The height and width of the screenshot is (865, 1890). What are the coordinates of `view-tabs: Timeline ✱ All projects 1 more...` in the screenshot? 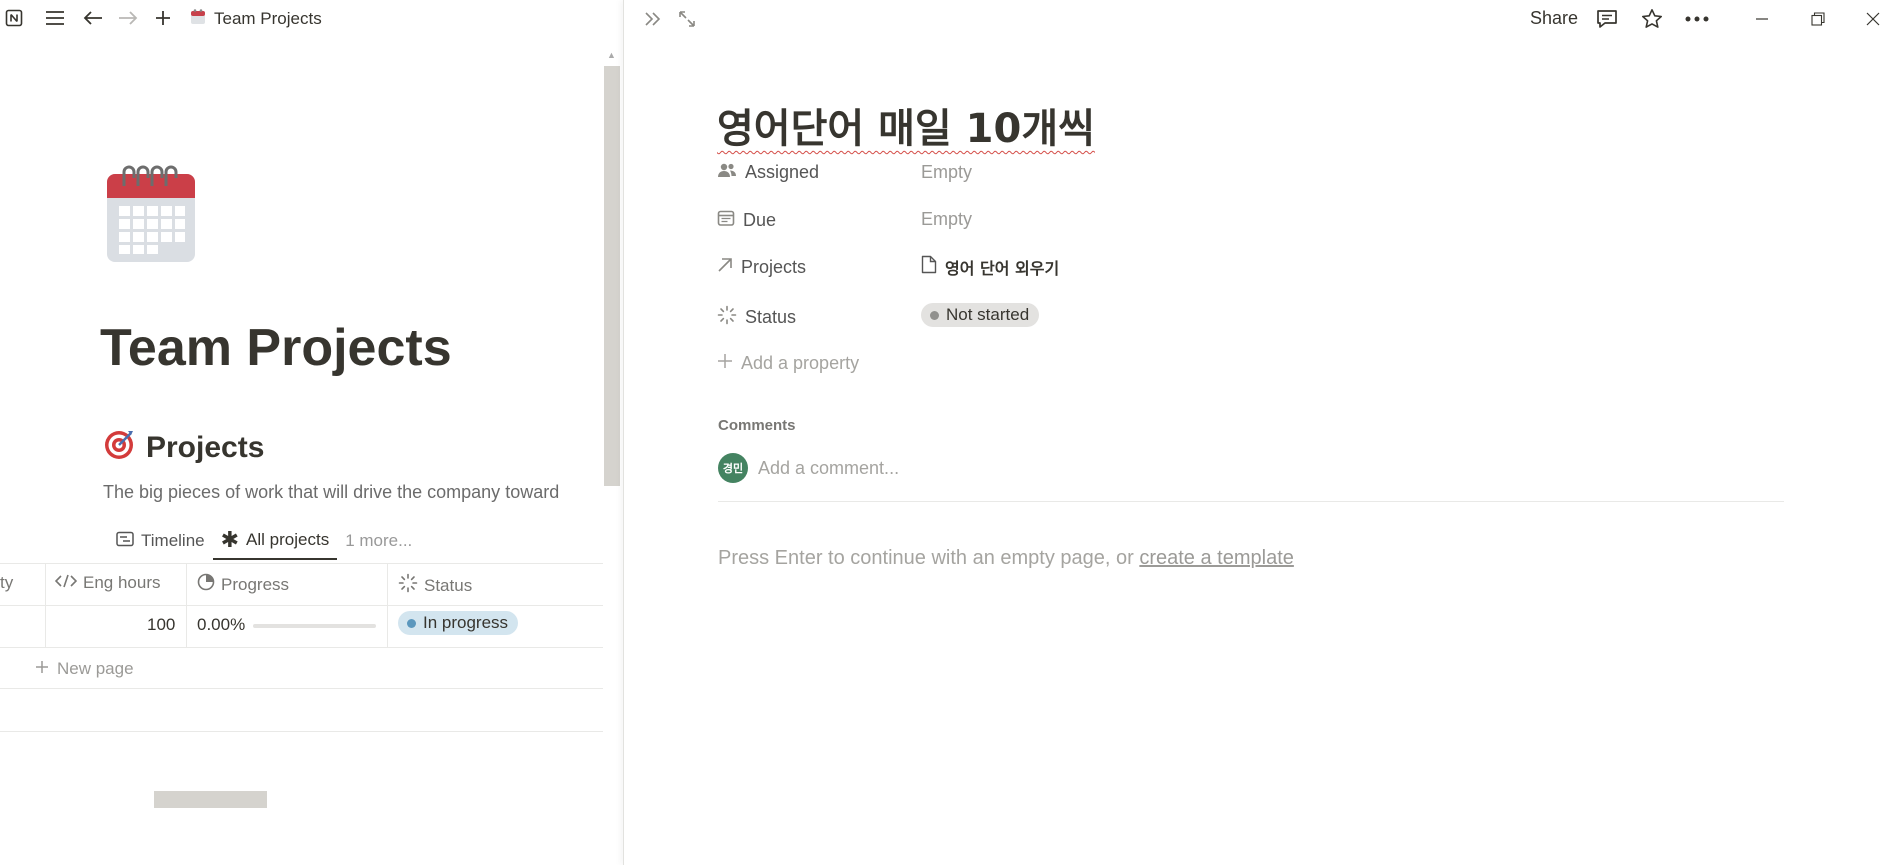 It's located at (264, 542).